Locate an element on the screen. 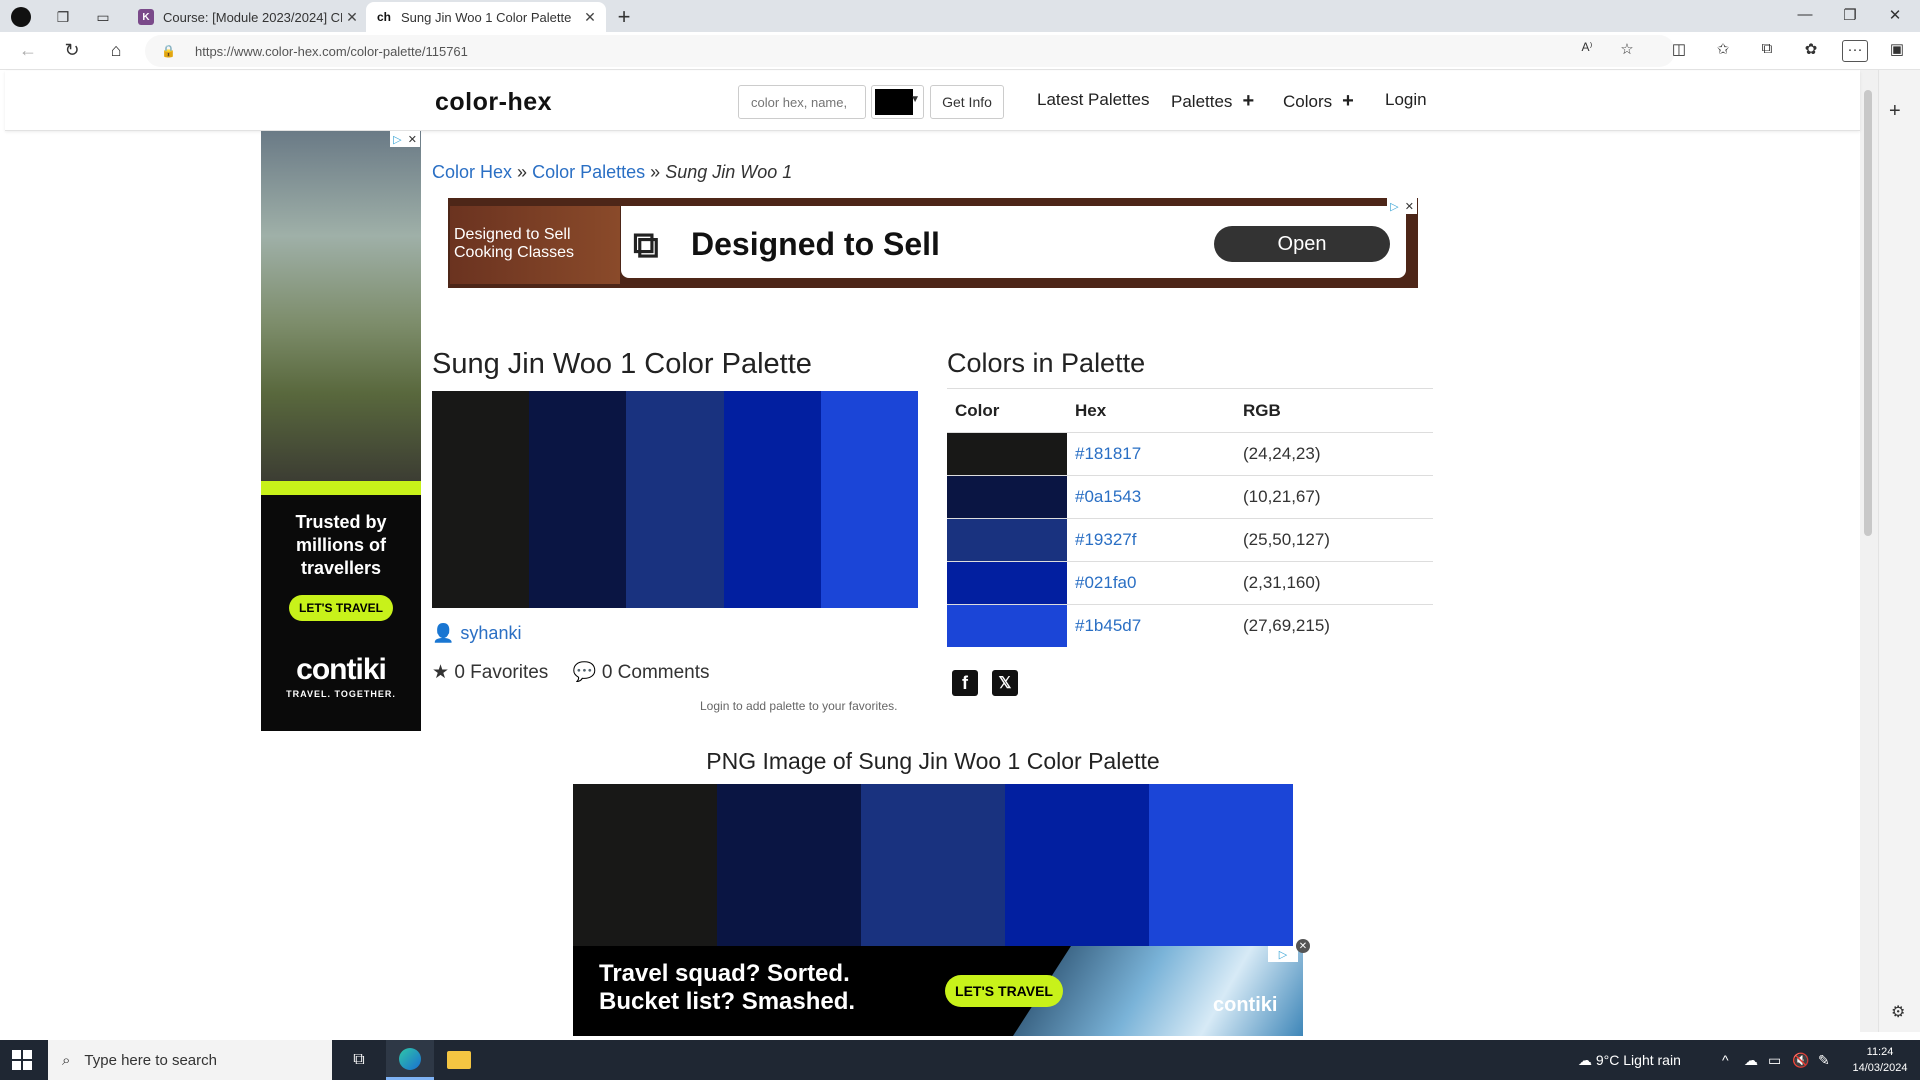 This screenshot has height=1080, width=1920. get-info-button: Get Info is located at coordinates (967, 102).